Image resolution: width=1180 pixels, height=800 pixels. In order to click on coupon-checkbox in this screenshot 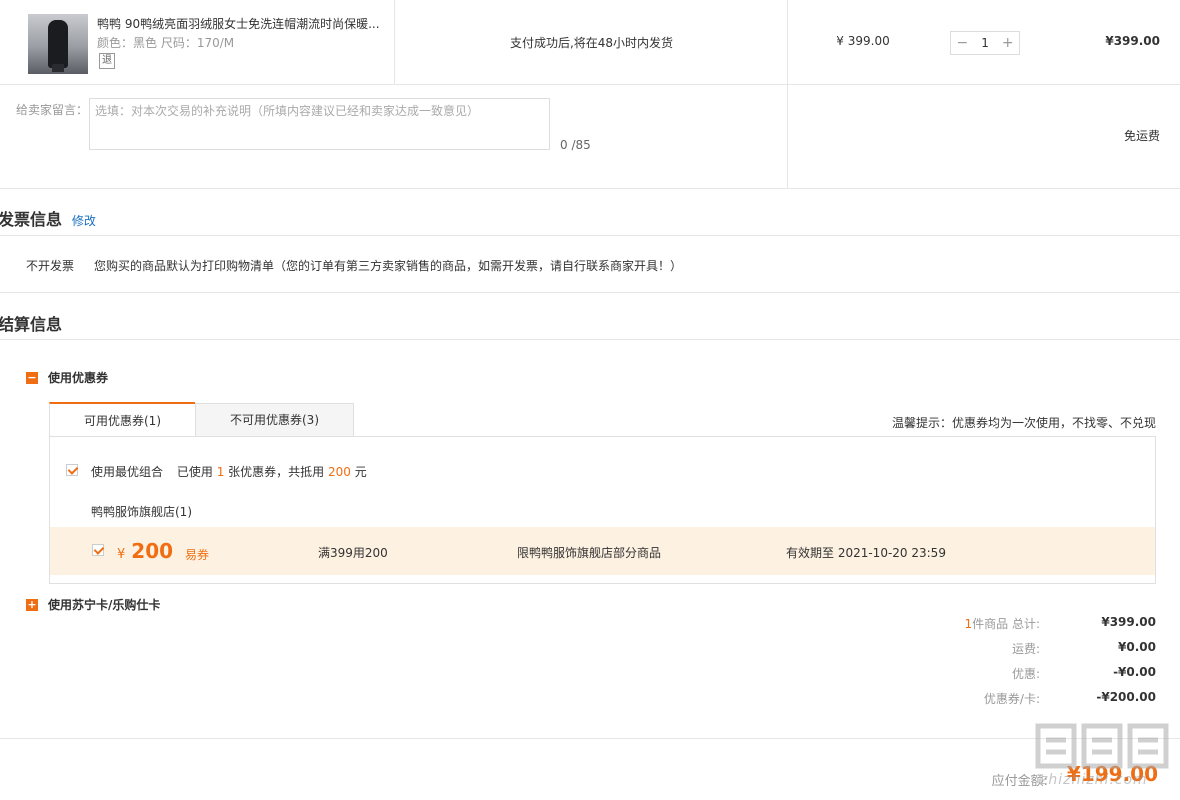, I will do `click(98, 550)`.